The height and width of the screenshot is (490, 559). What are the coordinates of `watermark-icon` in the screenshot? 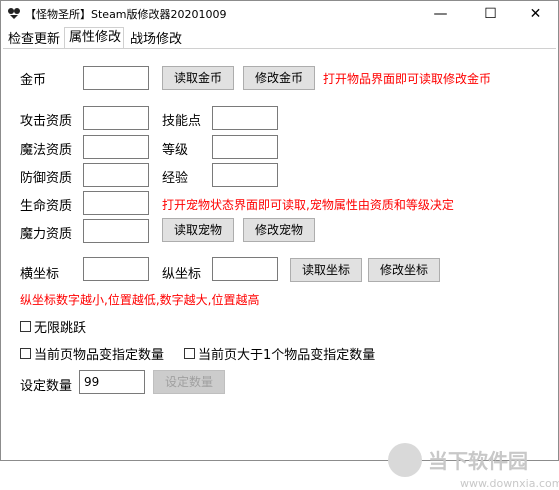 It's located at (405, 460).